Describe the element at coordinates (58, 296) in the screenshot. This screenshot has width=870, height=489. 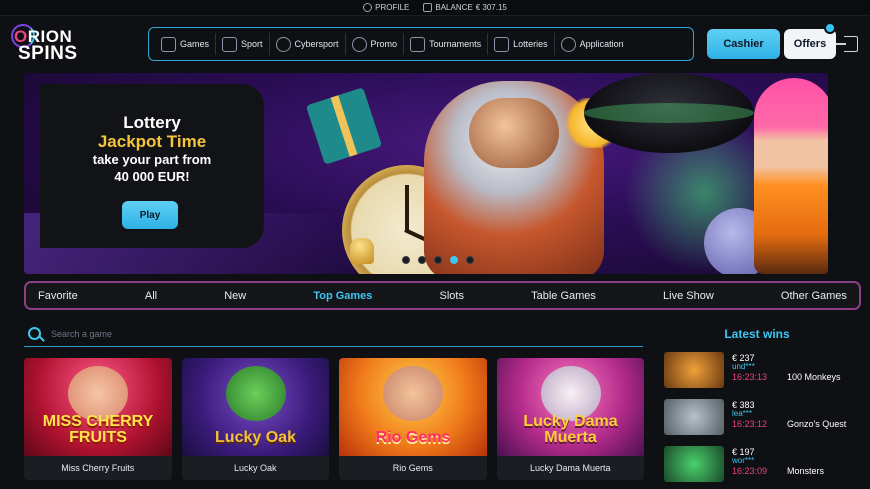
I see `tab-favorite: Favorite` at that location.